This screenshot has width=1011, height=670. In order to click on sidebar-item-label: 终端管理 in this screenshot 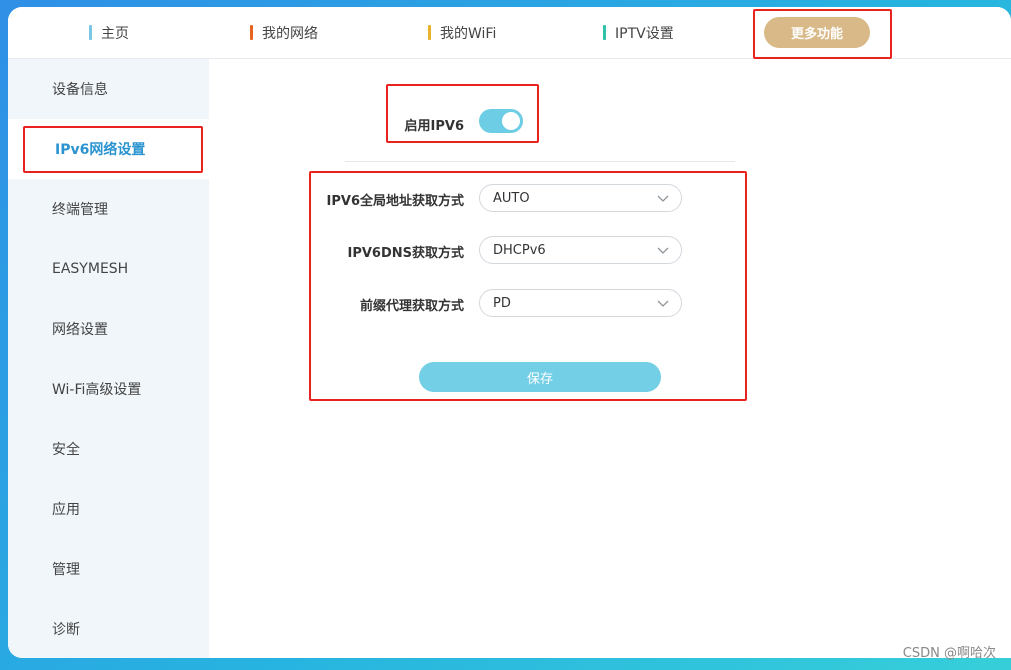, I will do `click(80, 210)`.